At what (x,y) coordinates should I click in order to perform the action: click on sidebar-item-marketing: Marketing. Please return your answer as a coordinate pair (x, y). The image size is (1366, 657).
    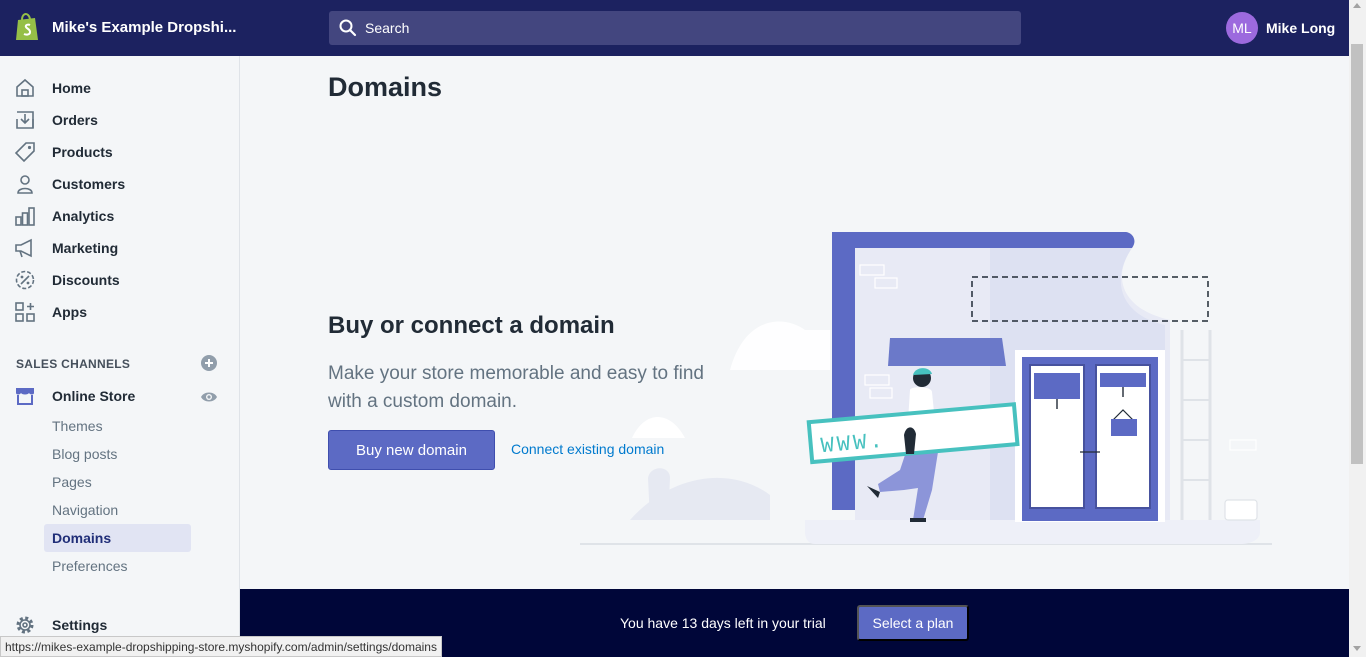
    Looking at the image, I should click on (66, 248).